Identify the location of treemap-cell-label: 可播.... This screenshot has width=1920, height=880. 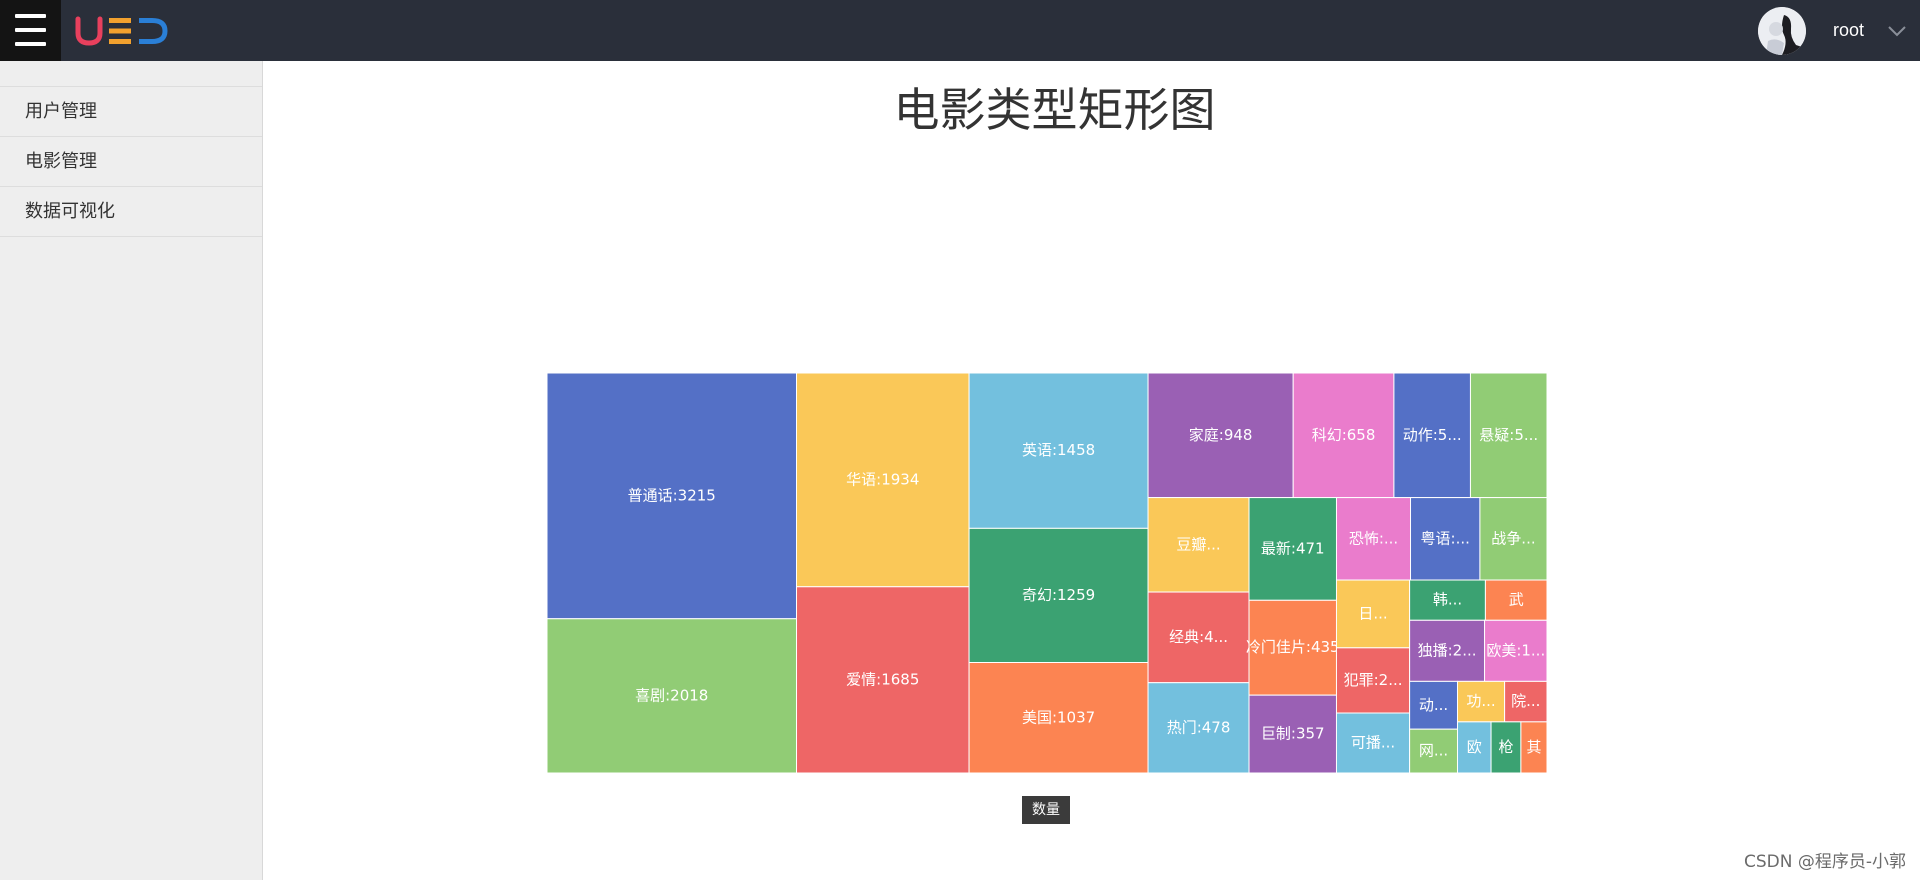
(1373, 743).